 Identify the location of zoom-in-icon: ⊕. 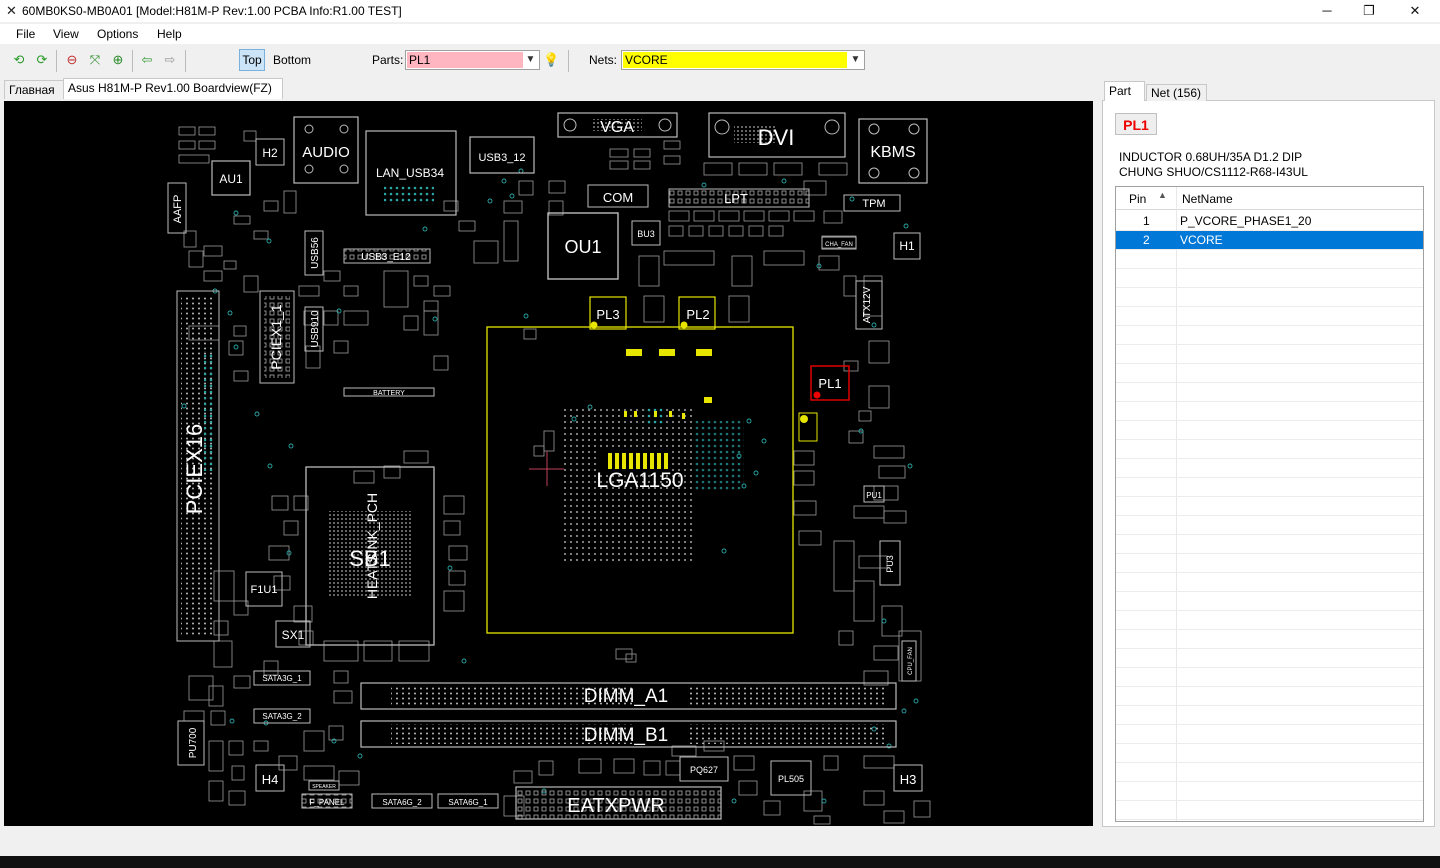
(118, 60).